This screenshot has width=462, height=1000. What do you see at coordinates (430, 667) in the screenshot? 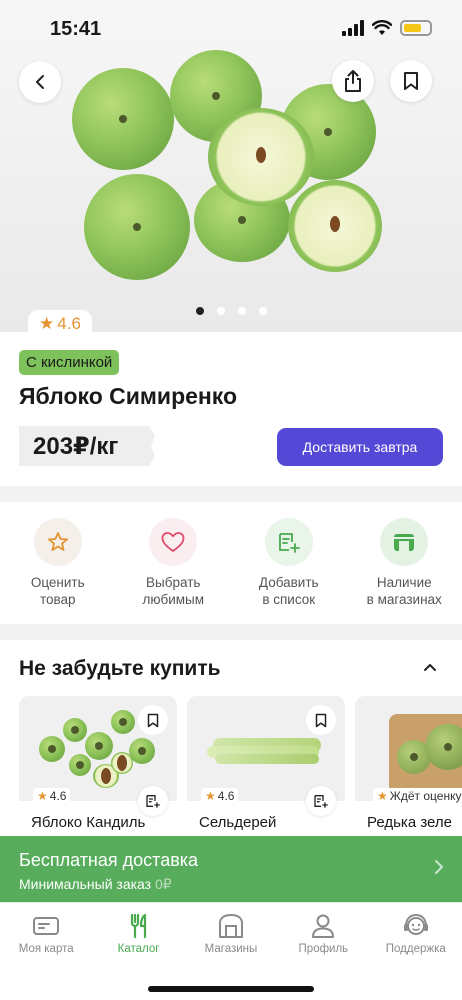
I see `chevron-up-icon` at bounding box center [430, 667].